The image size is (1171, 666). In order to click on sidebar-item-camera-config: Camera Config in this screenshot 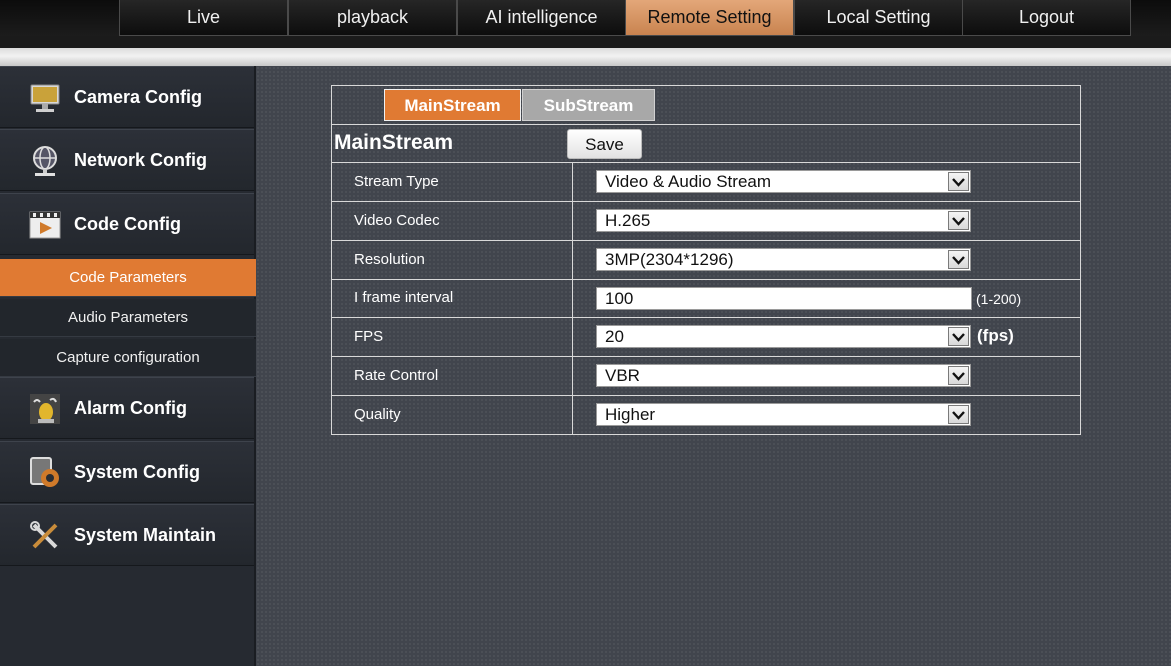, I will do `click(127, 97)`.